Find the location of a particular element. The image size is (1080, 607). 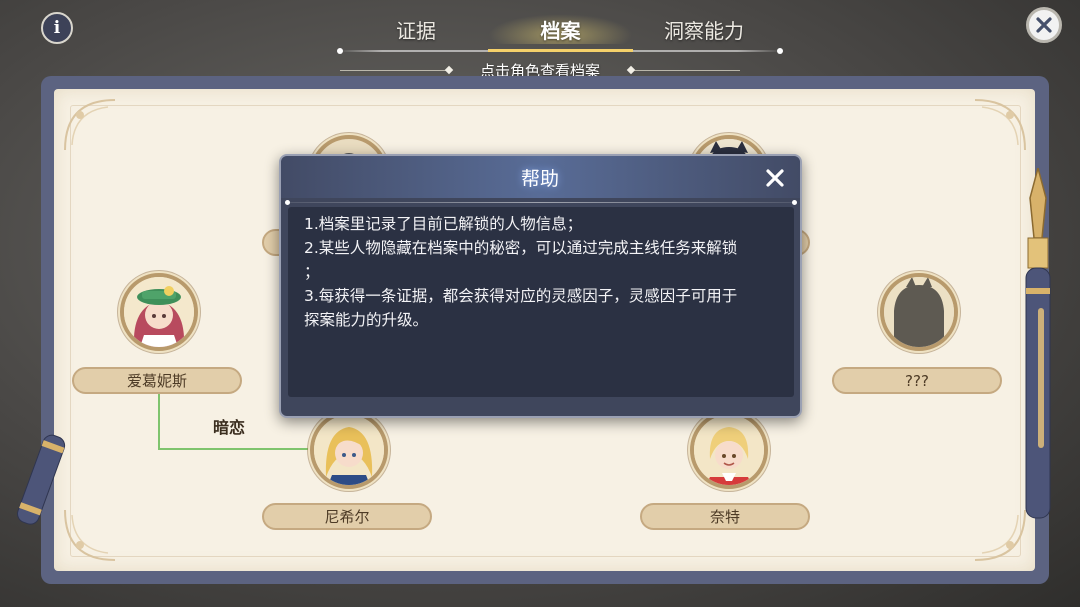

pen-cap-icon is located at coordinates (41, 479).